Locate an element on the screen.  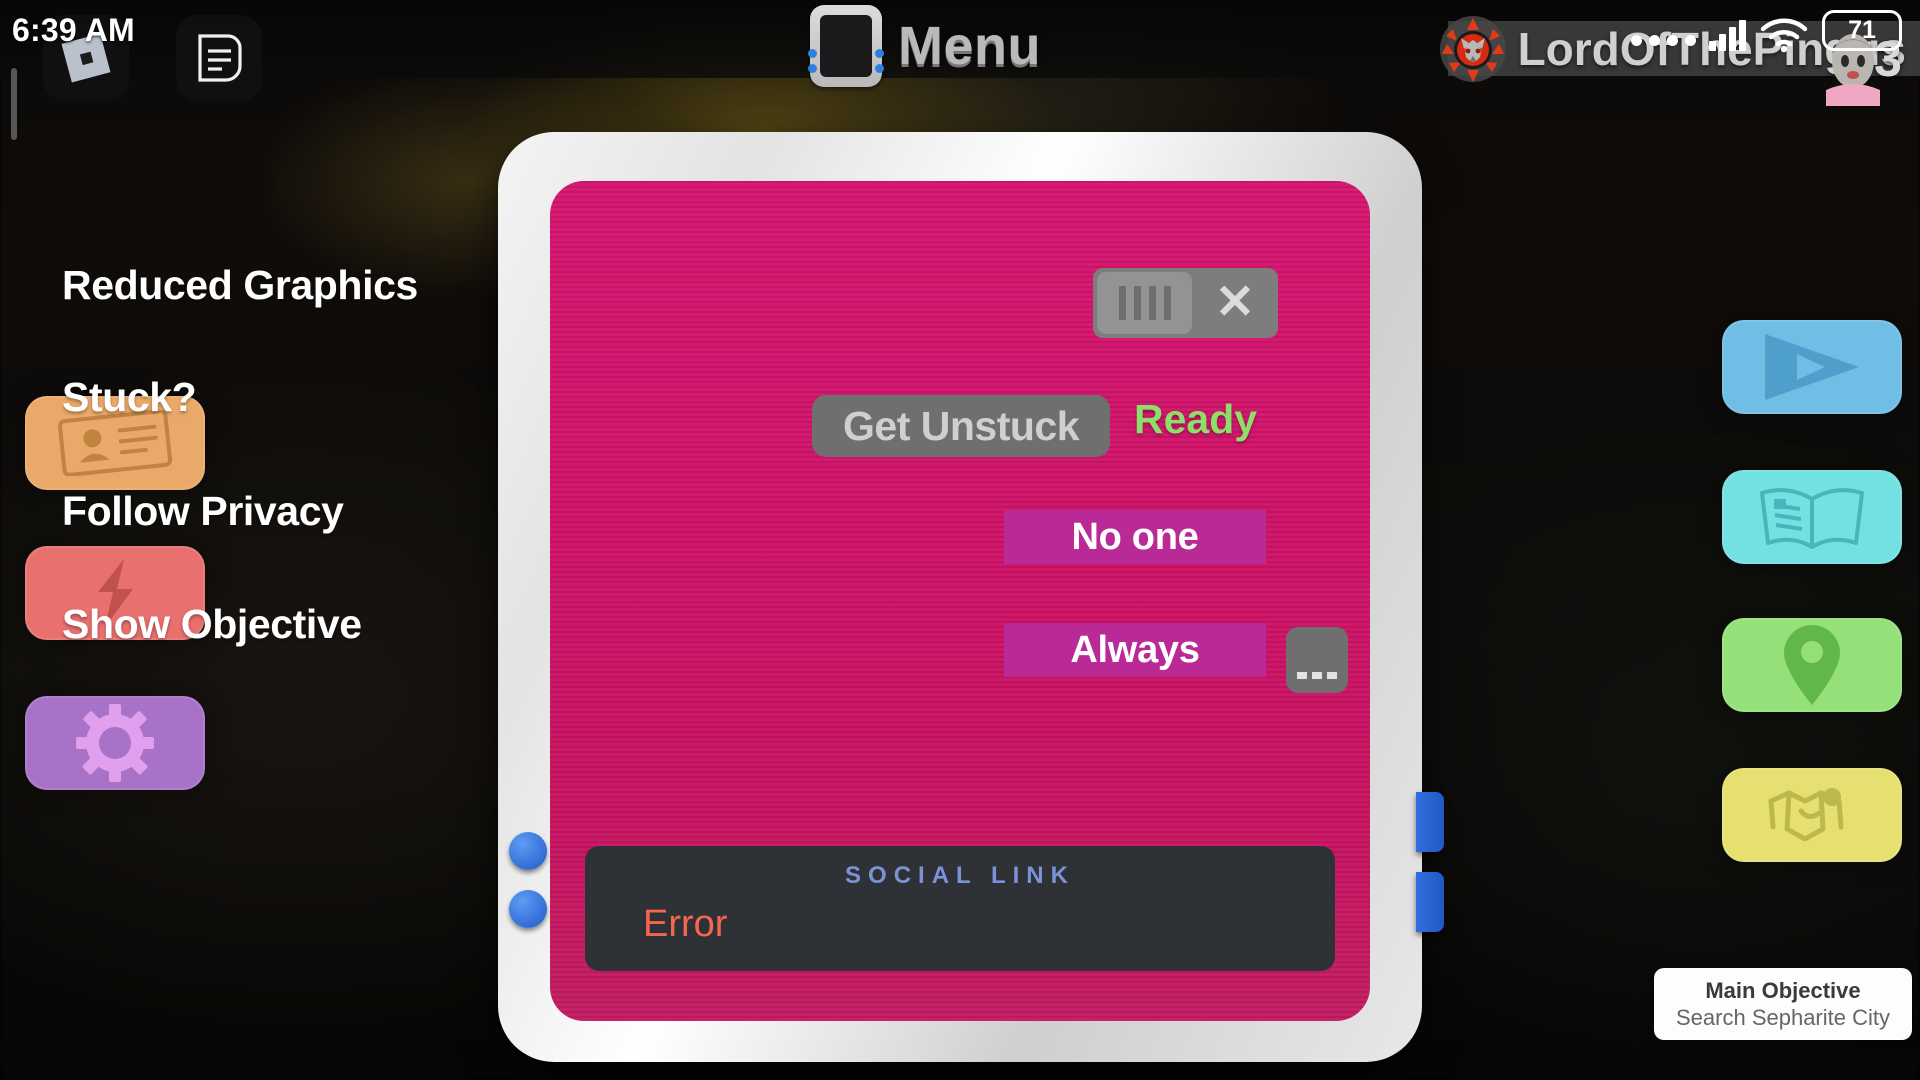
reduced-graphics-label: Reduced Graphics is located at coordinates (240, 285).